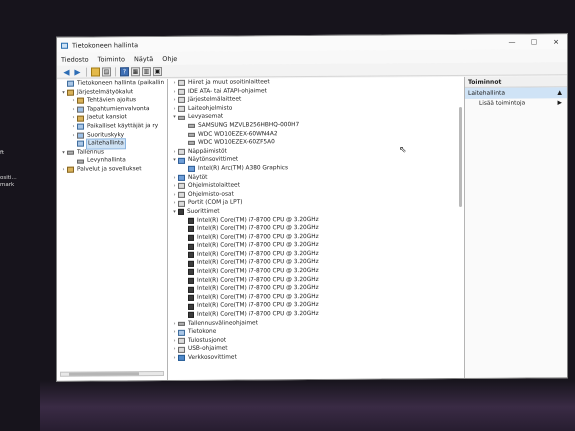 This screenshot has height=431, width=575. What do you see at coordinates (7, 185) in the screenshot?
I see `desktop-label: mark` at bounding box center [7, 185].